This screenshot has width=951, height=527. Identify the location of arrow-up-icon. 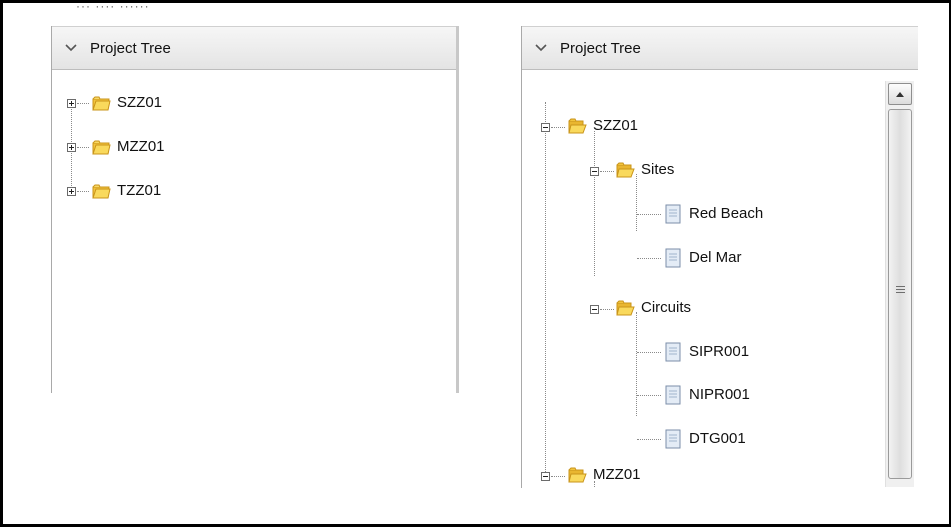
(900, 94).